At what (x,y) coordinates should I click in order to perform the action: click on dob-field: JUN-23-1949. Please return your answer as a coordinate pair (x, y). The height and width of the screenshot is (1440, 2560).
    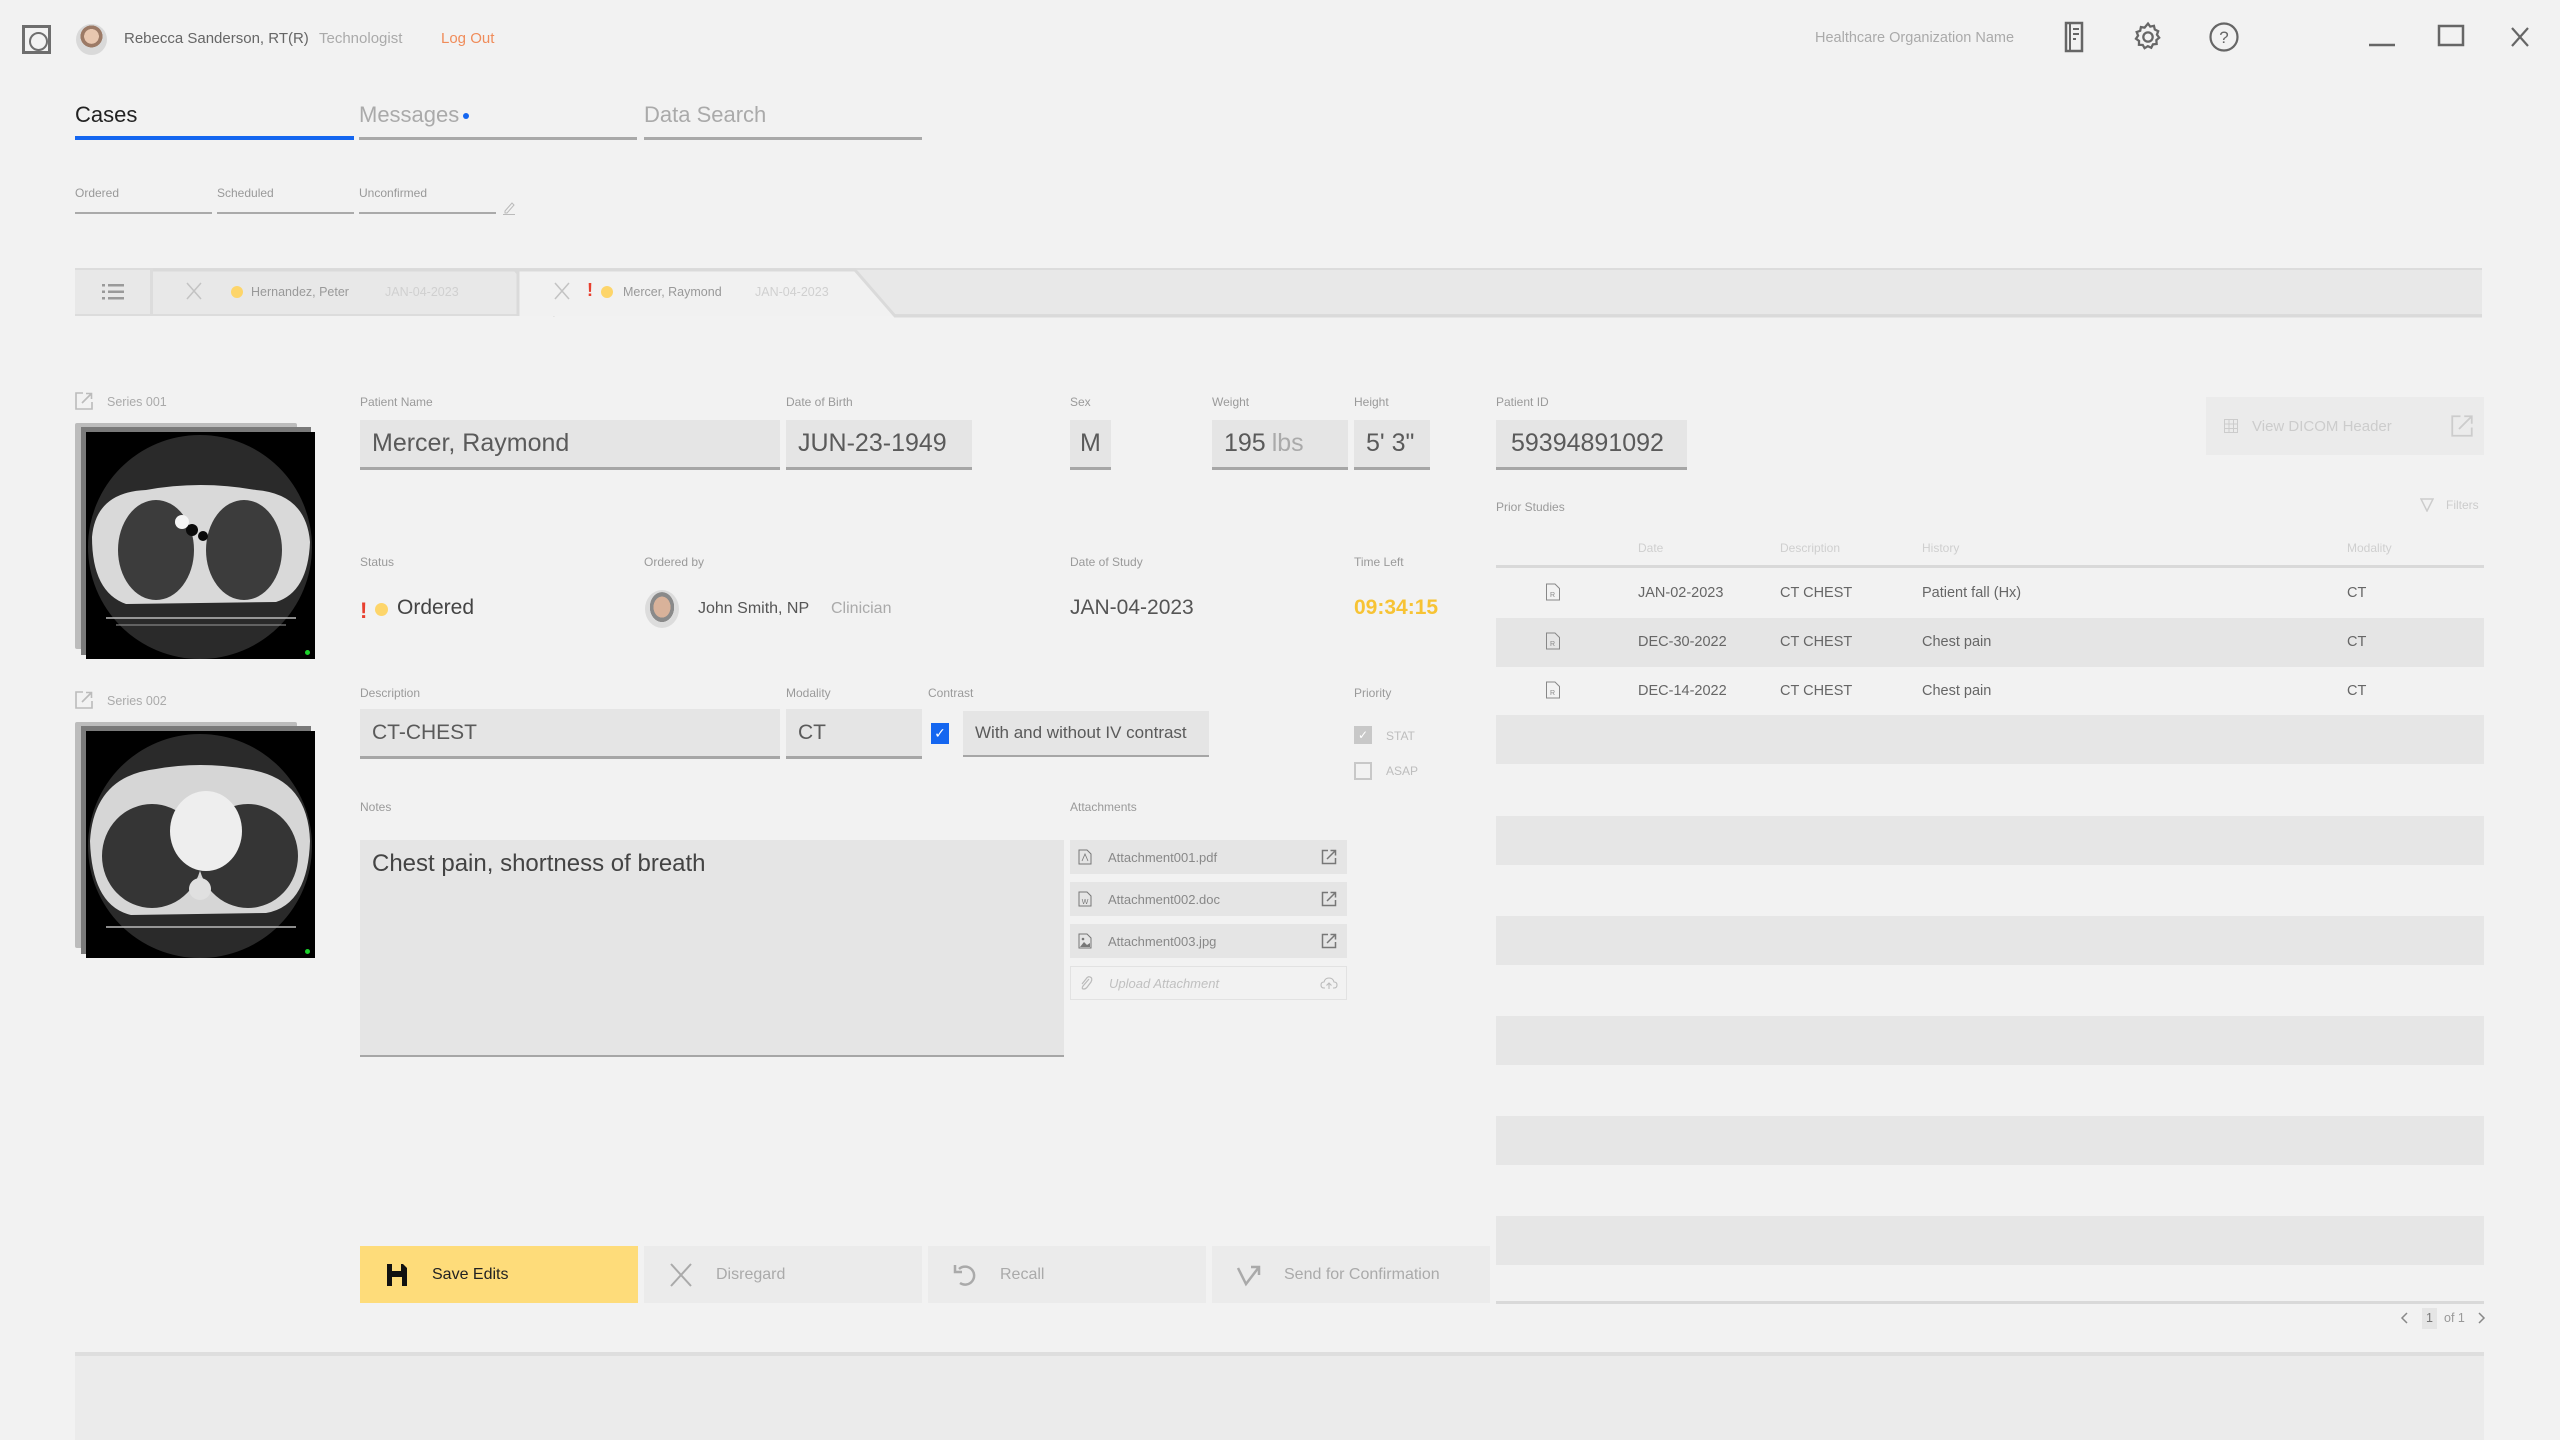
    Looking at the image, I should click on (879, 445).